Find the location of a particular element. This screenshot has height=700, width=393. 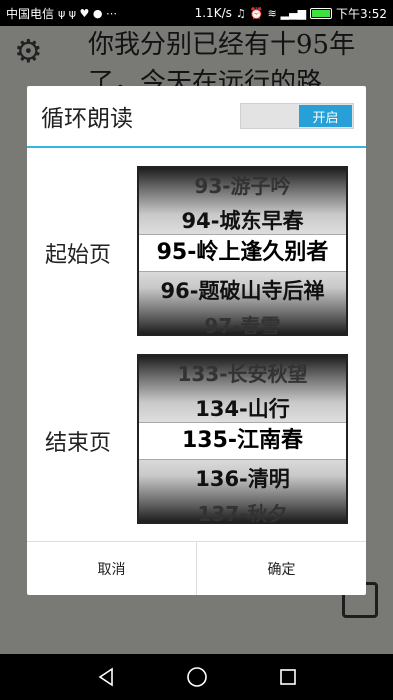

picker-option: 96-题破山寺后禅 is located at coordinates (242, 290).